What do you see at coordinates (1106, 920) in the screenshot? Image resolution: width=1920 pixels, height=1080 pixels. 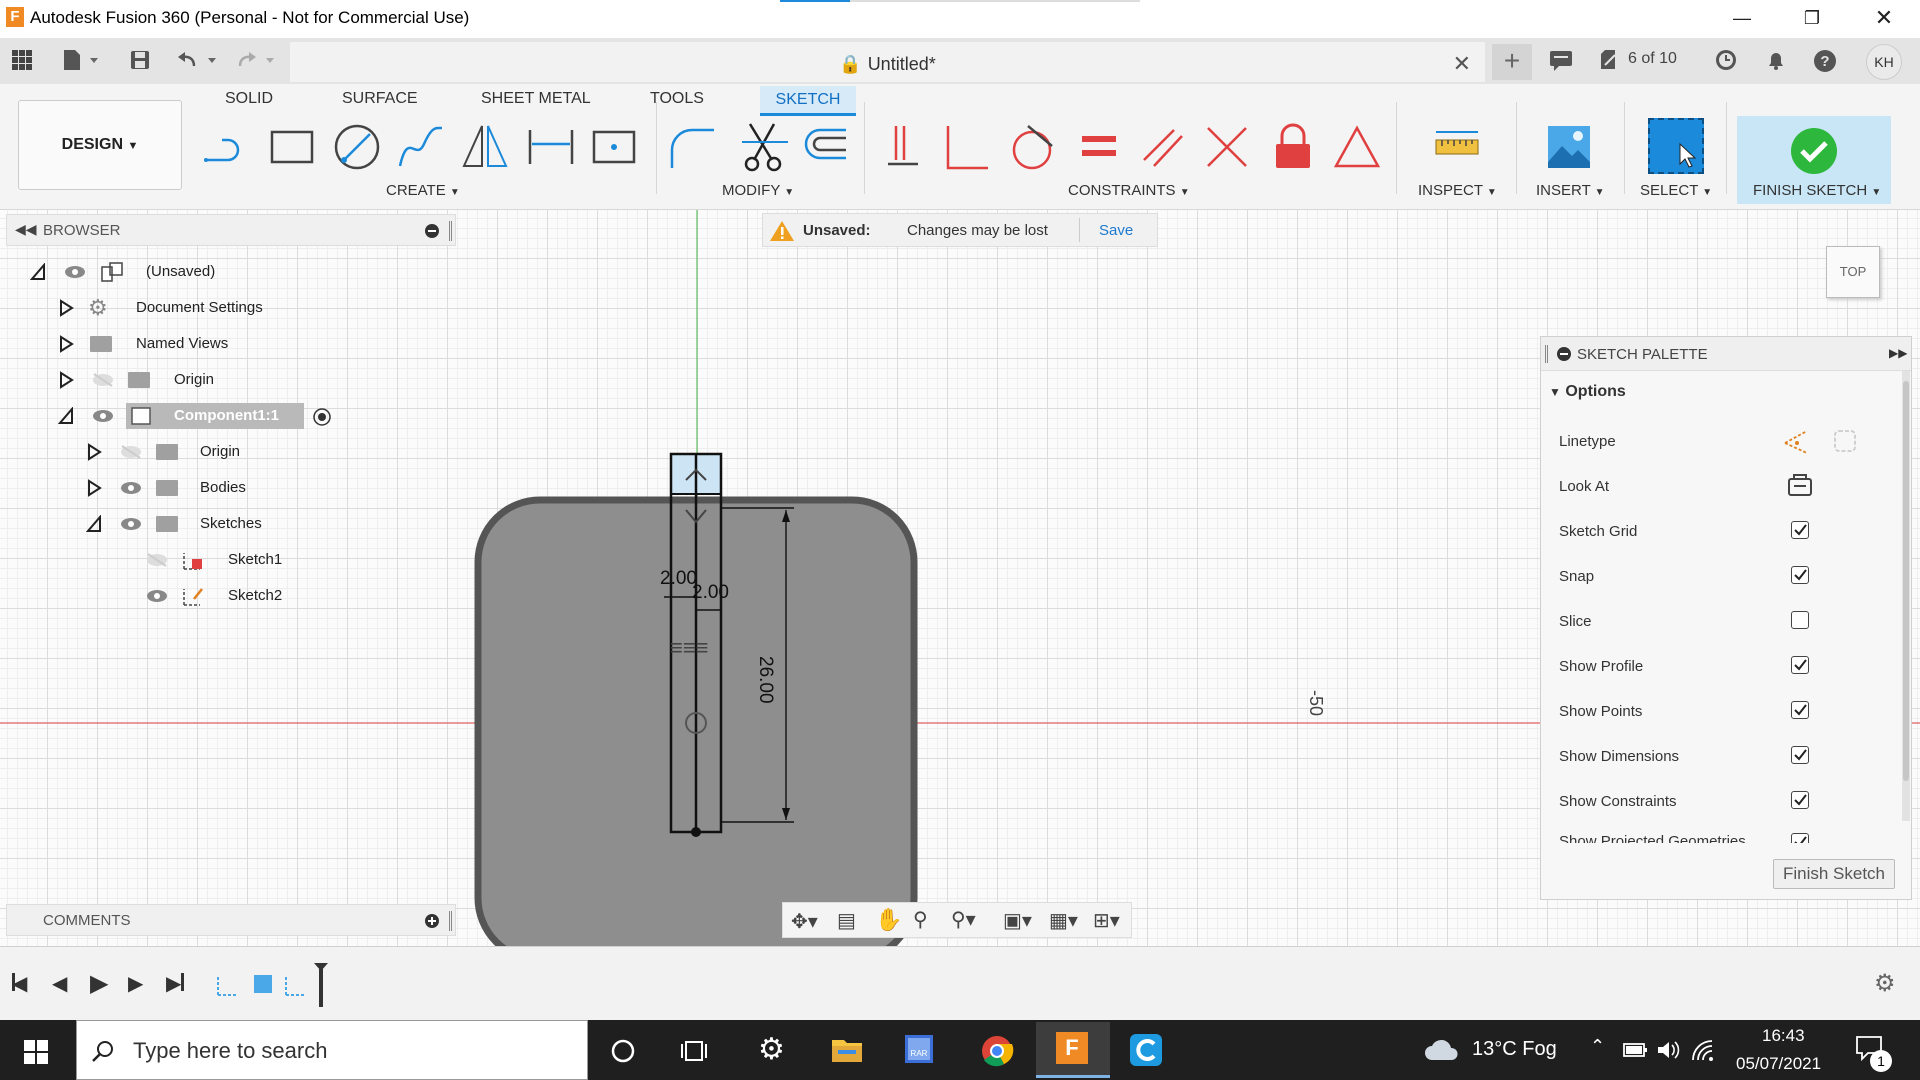 I see `viewports-icon: ⊞▾` at bounding box center [1106, 920].